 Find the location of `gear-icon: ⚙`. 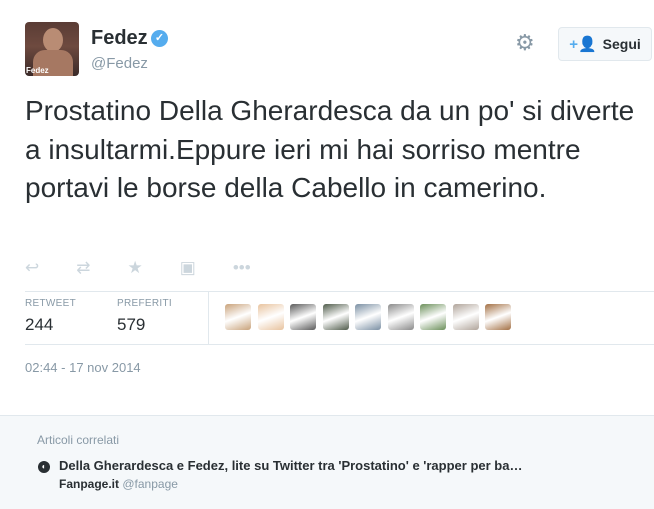

gear-icon: ⚙ is located at coordinates (525, 43).